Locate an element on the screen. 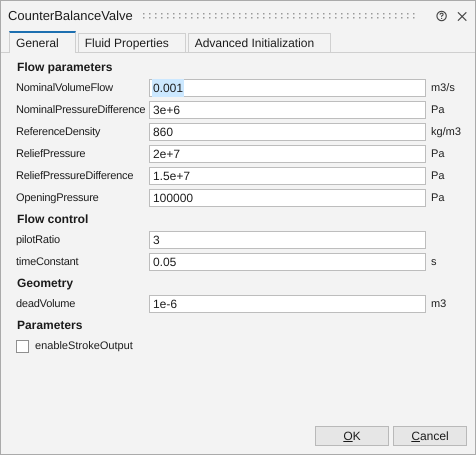  tab: Advanced Initialization is located at coordinates (260, 42).